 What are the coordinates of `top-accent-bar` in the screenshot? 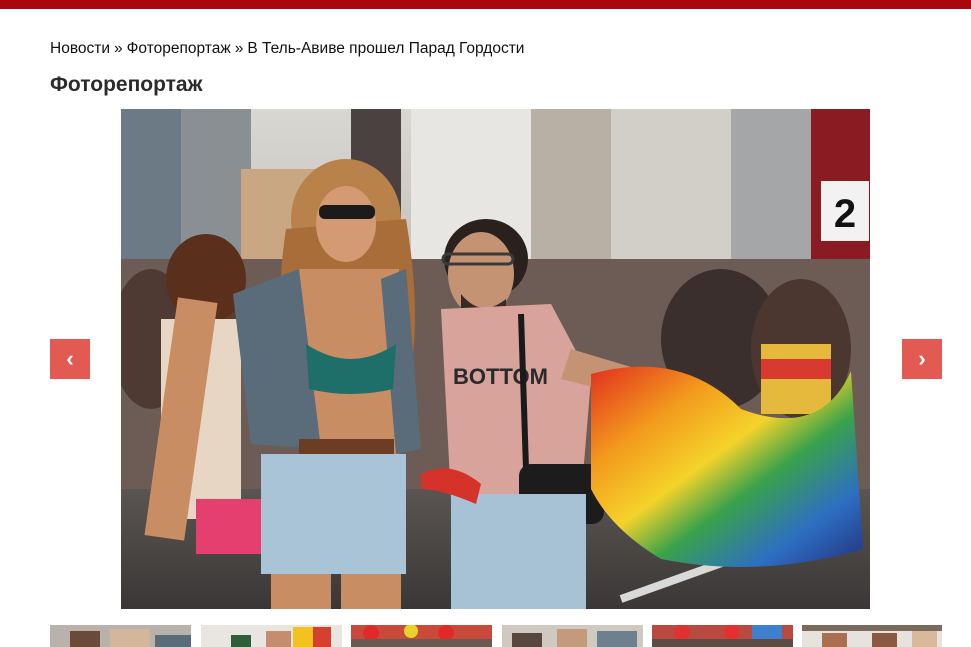 It's located at (485, 4).